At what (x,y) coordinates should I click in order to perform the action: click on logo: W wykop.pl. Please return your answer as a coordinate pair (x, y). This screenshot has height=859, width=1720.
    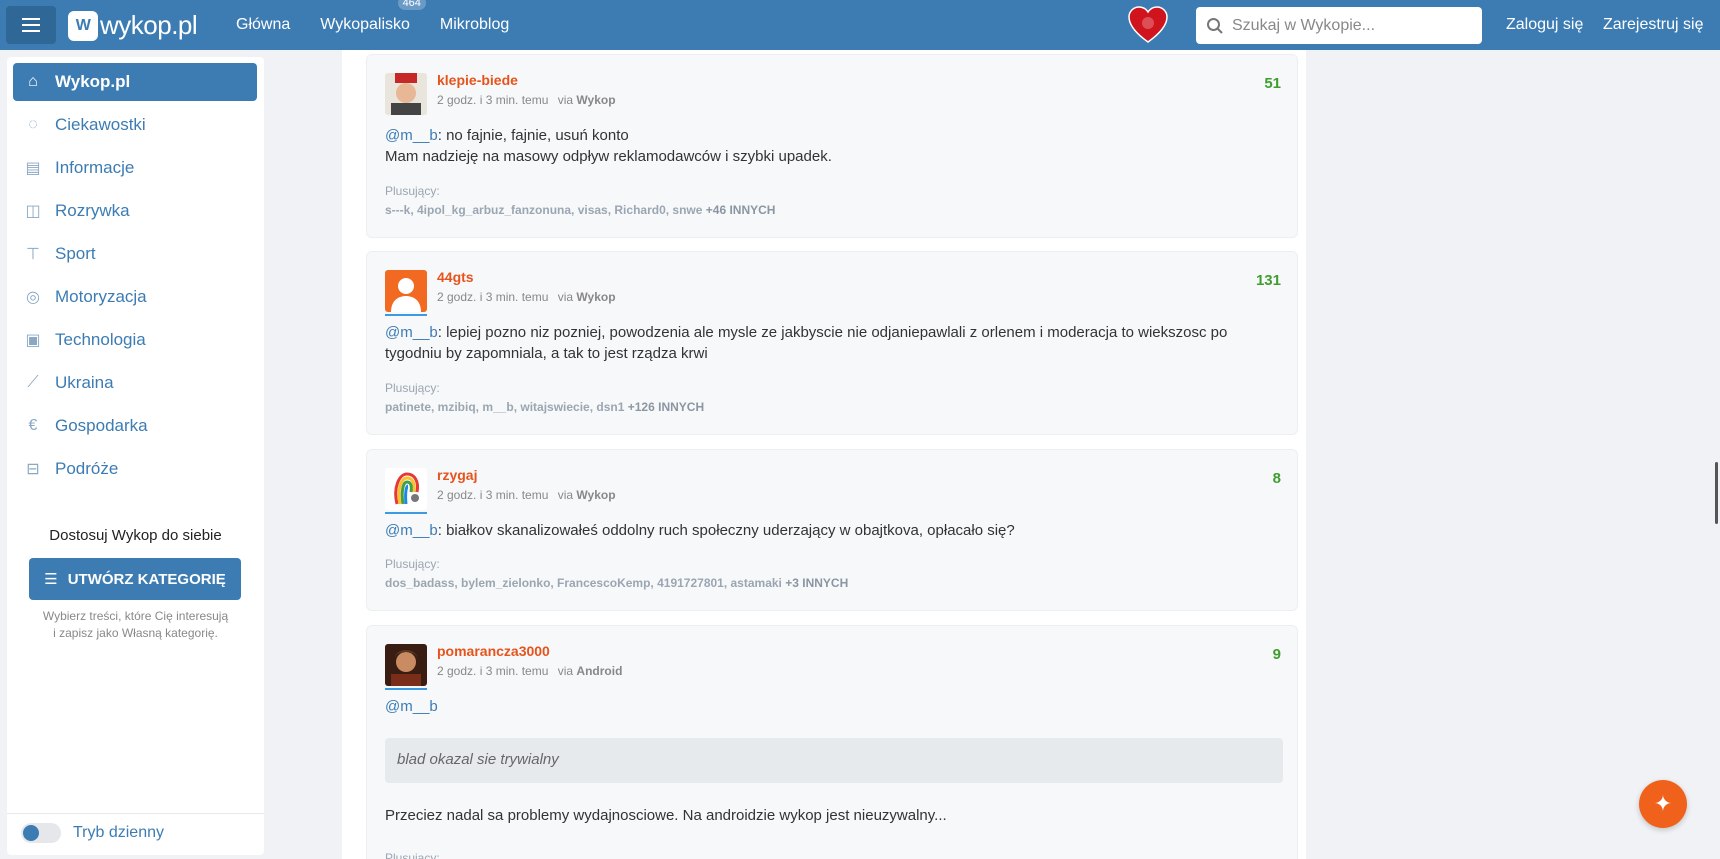
    Looking at the image, I should click on (133, 25).